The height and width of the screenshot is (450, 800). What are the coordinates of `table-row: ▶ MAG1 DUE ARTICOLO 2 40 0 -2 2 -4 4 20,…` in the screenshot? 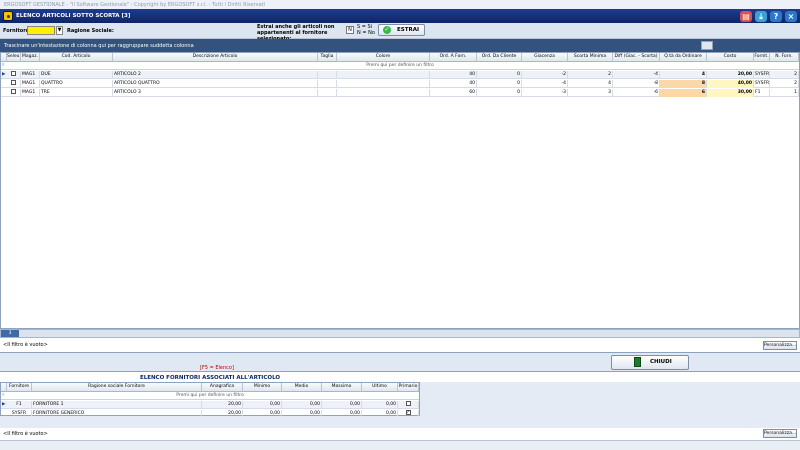 It's located at (400, 75).